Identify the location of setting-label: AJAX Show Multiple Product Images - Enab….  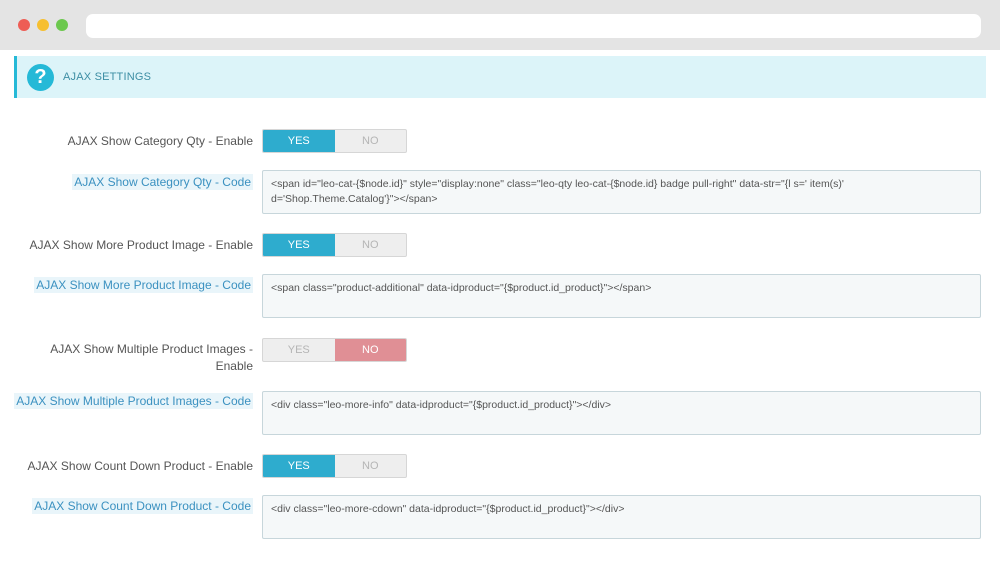
(151, 357).